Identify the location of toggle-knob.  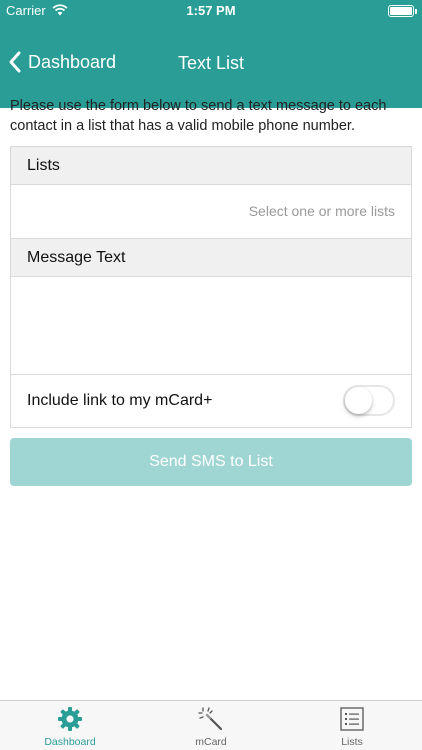
(358, 400).